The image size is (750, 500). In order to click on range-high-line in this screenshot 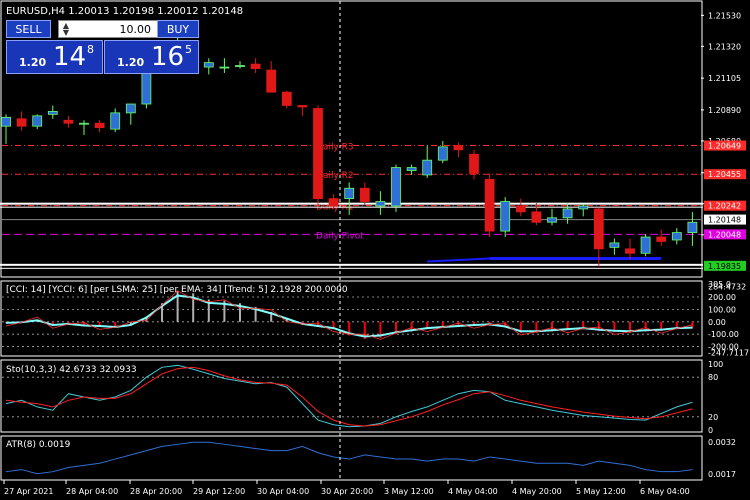, I will do `click(351, 203)`.